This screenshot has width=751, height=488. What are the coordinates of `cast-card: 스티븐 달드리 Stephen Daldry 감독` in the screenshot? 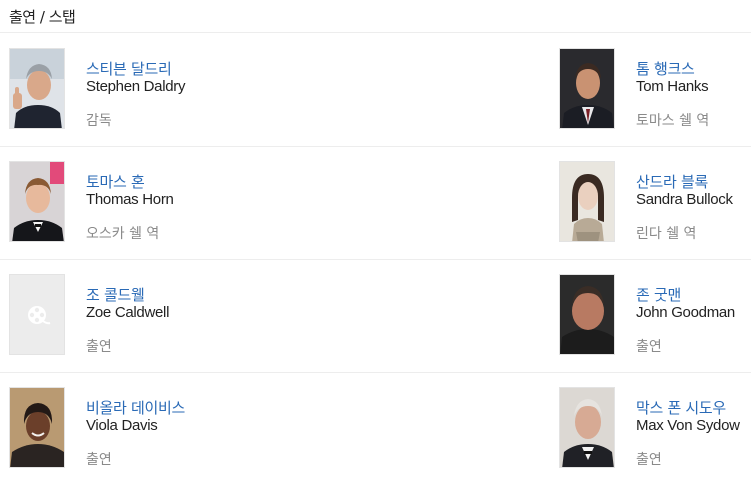 It's located at (109, 89).